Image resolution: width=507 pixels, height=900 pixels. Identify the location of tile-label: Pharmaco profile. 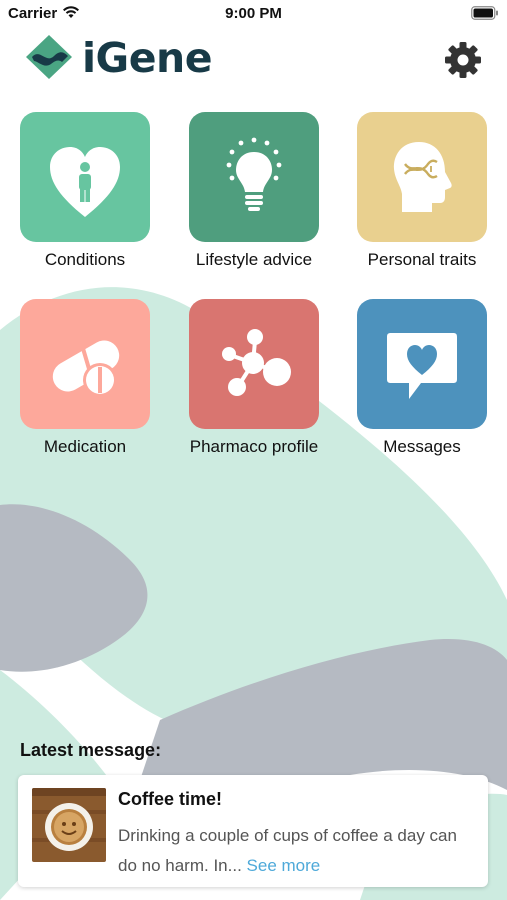
(254, 446).